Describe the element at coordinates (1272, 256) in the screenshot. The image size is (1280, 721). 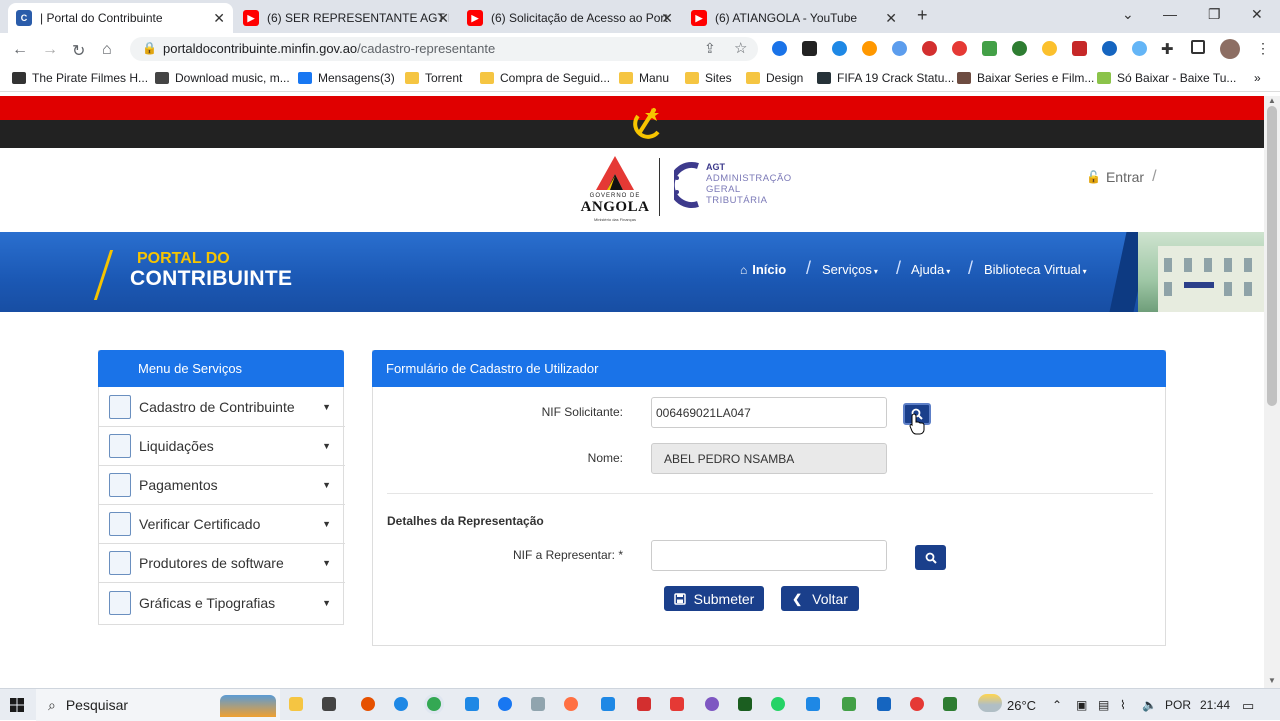
I see `scrollbar-thumb` at that location.